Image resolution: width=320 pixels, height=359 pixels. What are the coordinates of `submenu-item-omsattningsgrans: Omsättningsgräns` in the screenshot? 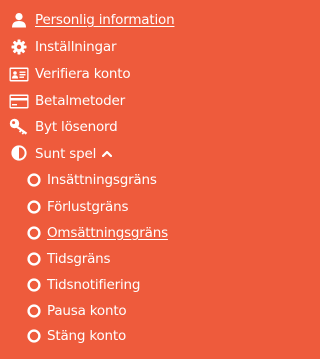 It's located at (95, 233).